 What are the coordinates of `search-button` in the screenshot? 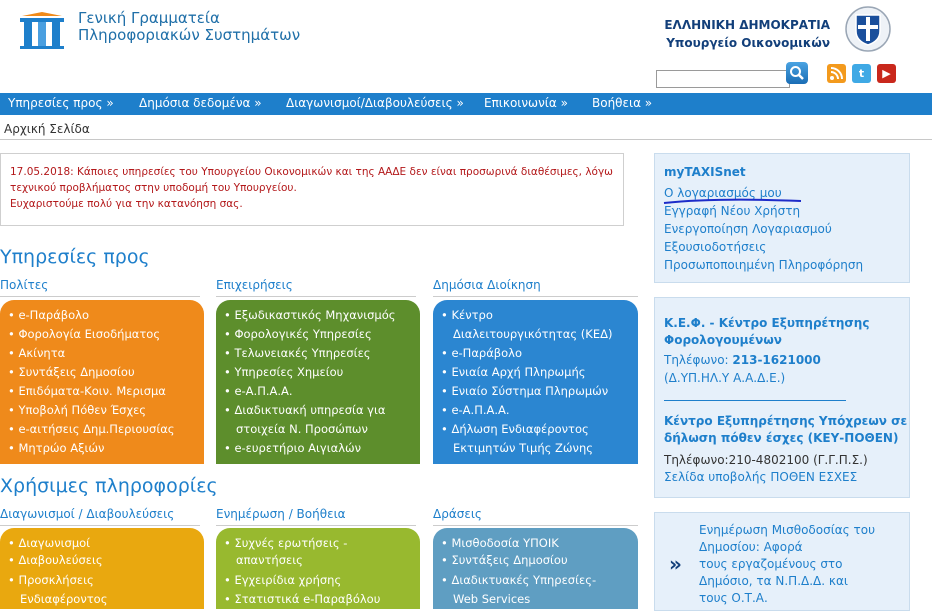 It's located at (797, 73).